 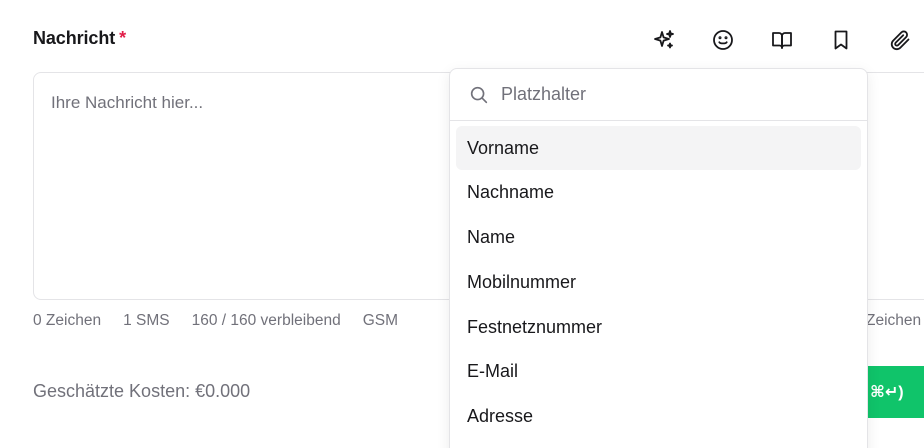 I want to click on message-label-text: Nachricht, so click(x=74, y=38).